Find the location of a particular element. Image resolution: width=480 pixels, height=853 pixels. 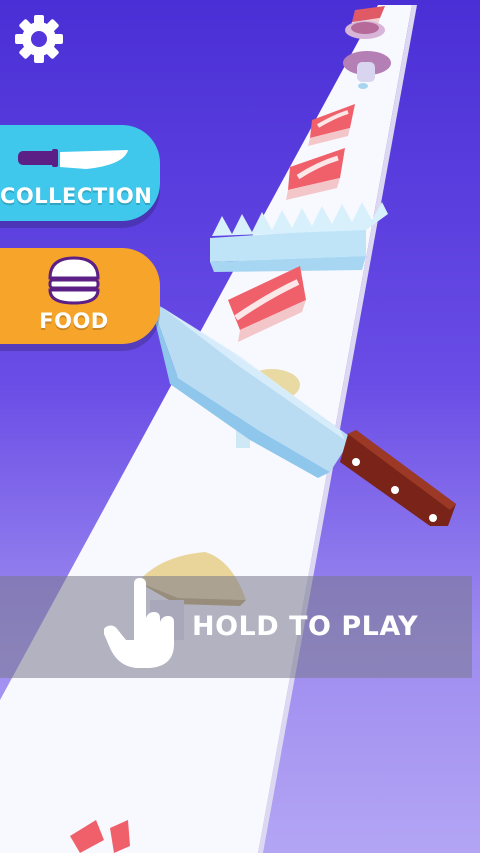

hold-to-play-banner: HOLD TO PLAY is located at coordinates (236, 627).